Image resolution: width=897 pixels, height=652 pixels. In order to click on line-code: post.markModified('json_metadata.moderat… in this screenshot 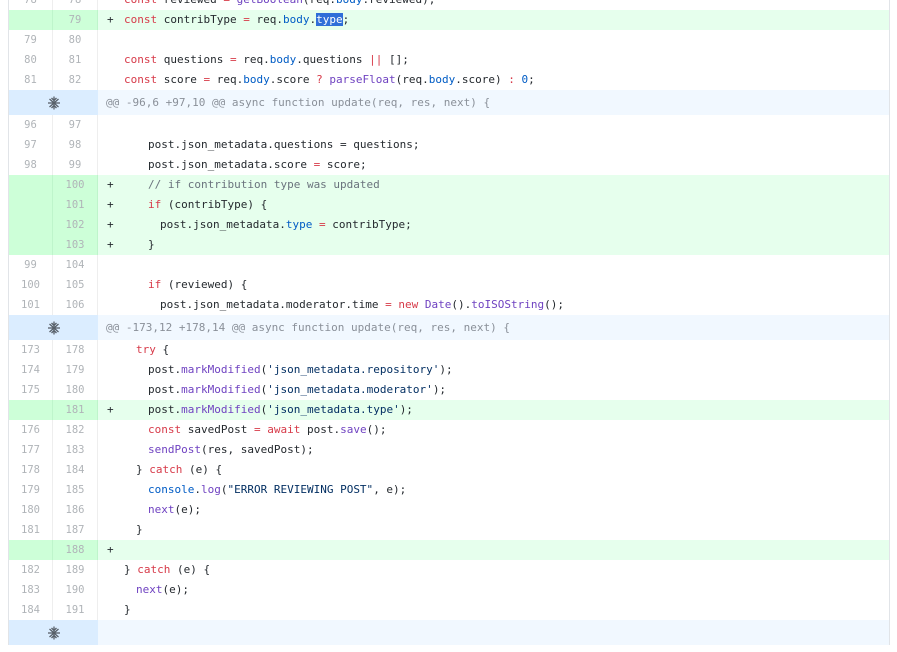, I will do `click(493, 390)`.